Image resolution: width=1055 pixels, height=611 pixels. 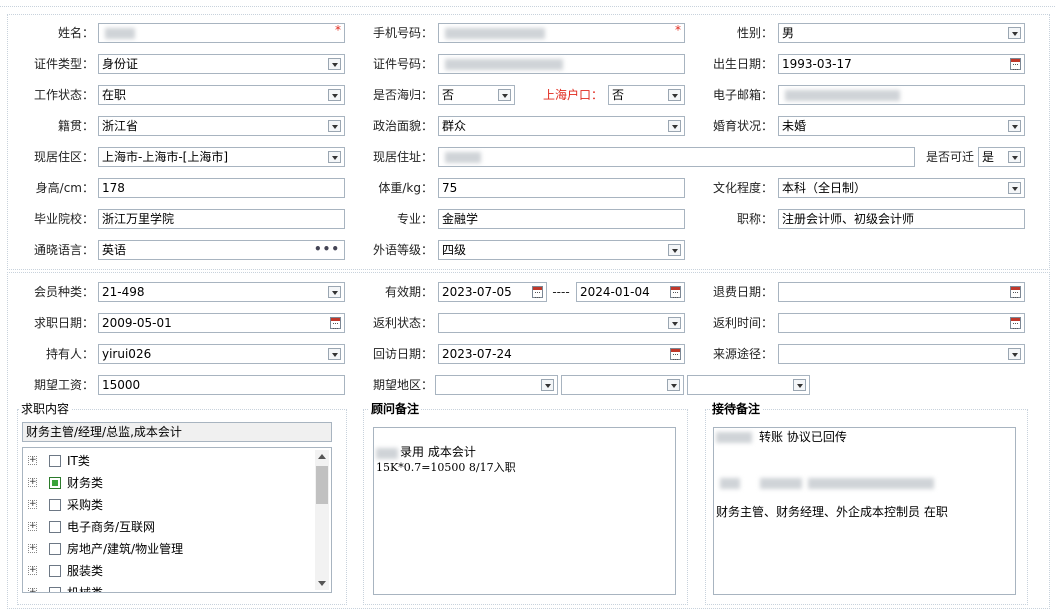 What do you see at coordinates (524, 511) in the screenshot?
I see `consultant-note-textarea: 录用 成本会计 15K*0.7=10500 8/17入职` at bounding box center [524, 511].